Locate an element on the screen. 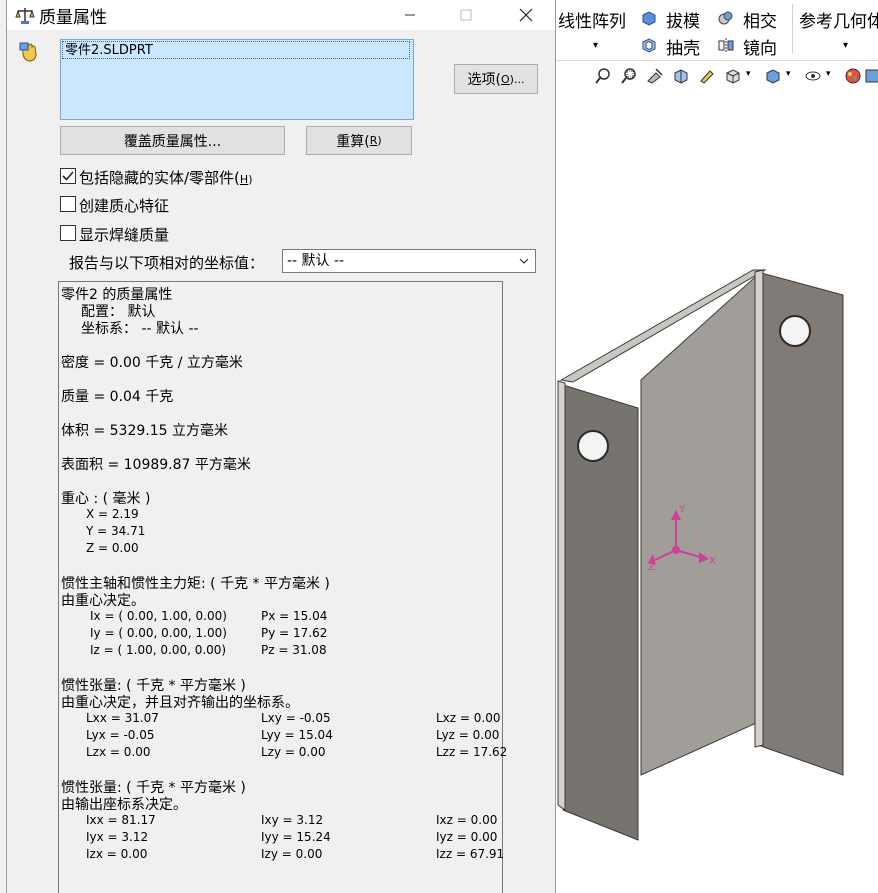 The width and height of the screenshot is (878, 893). tensor-cell: Lxx = 31.07 is located at coordinates (122, 718).